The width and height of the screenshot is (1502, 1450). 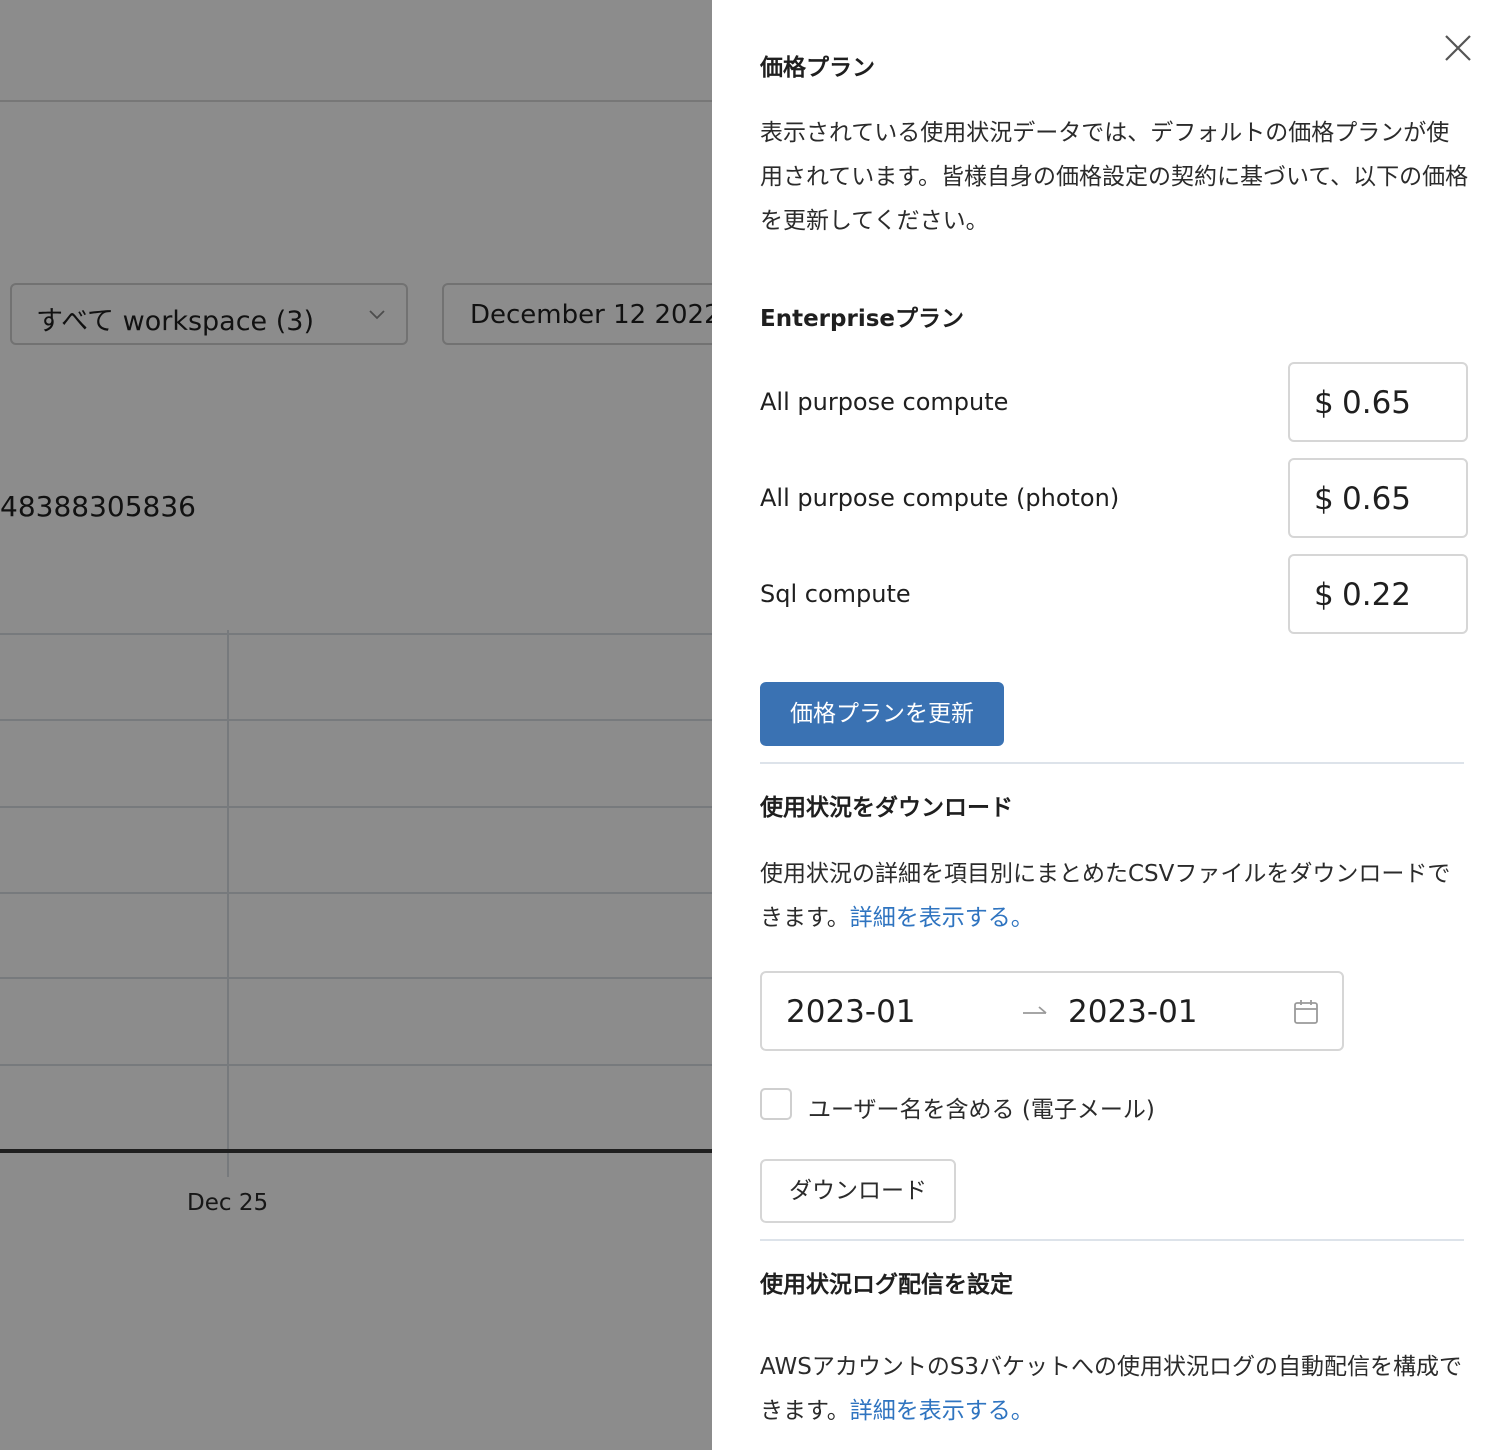 I want to click on price-value: 0.22, so click(x=1377, y=595).